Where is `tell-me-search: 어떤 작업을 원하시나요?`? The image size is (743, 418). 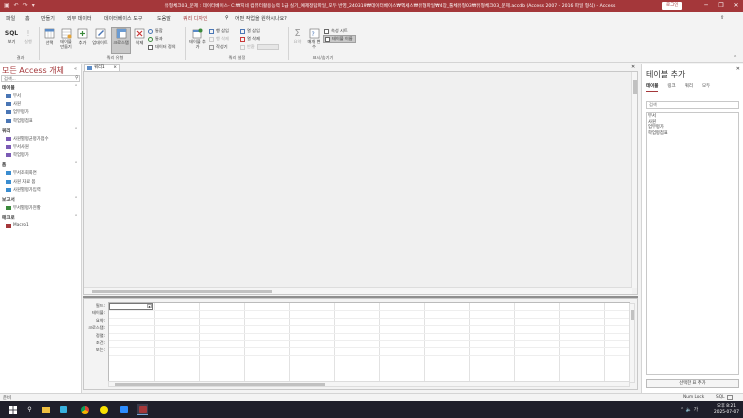
tell-me-search: 어떤 작업을 원하시나요? is located at coordinates (261, 18).